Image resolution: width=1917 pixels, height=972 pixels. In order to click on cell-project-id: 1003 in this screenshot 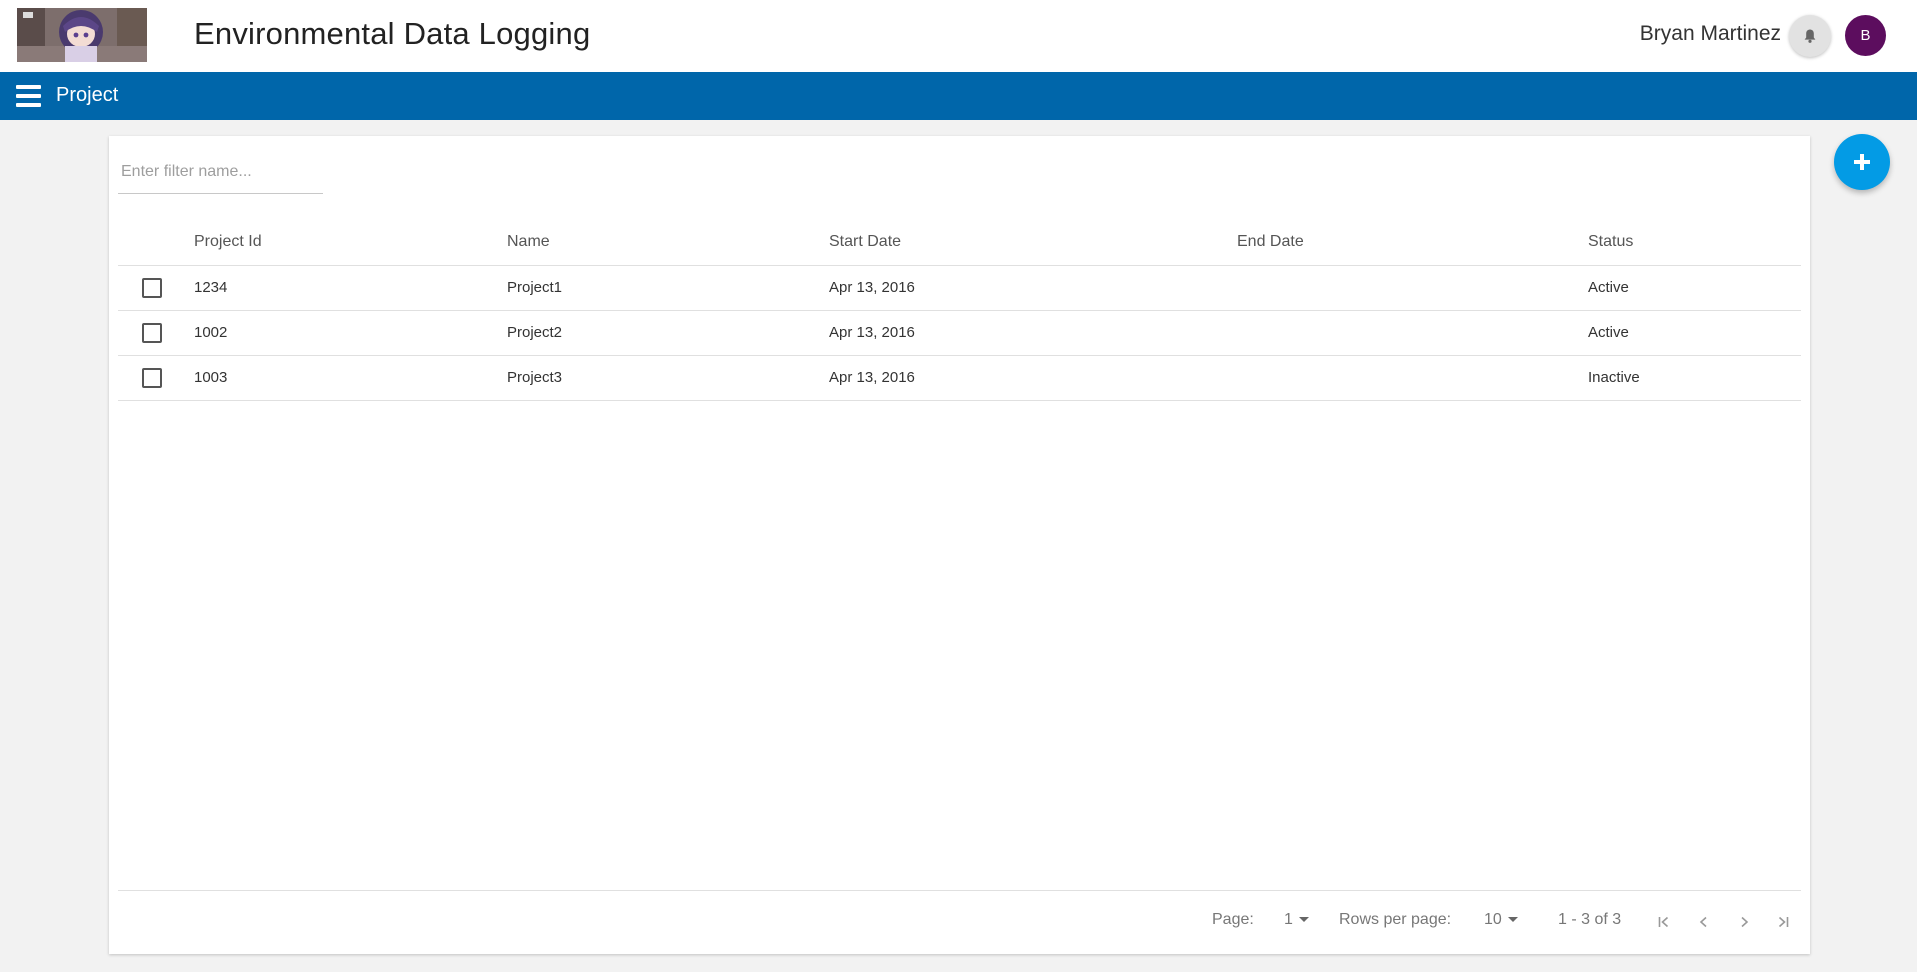, I will do `click(211, 377)`.